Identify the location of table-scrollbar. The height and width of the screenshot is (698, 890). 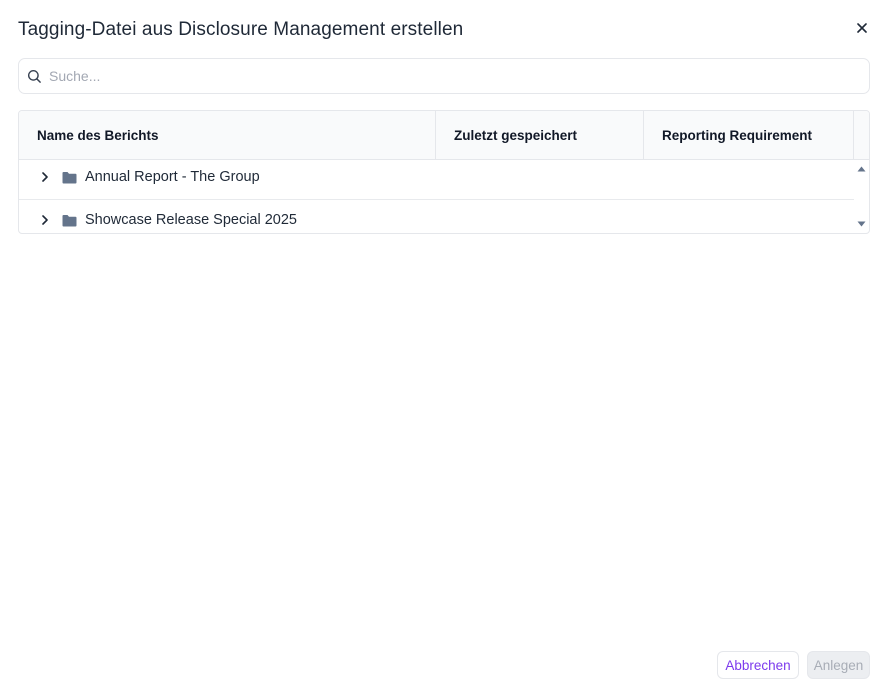
(861, 196).